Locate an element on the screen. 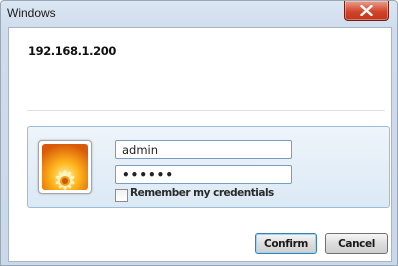  user-tile-flower-icon is located at coordinates (65, 167).